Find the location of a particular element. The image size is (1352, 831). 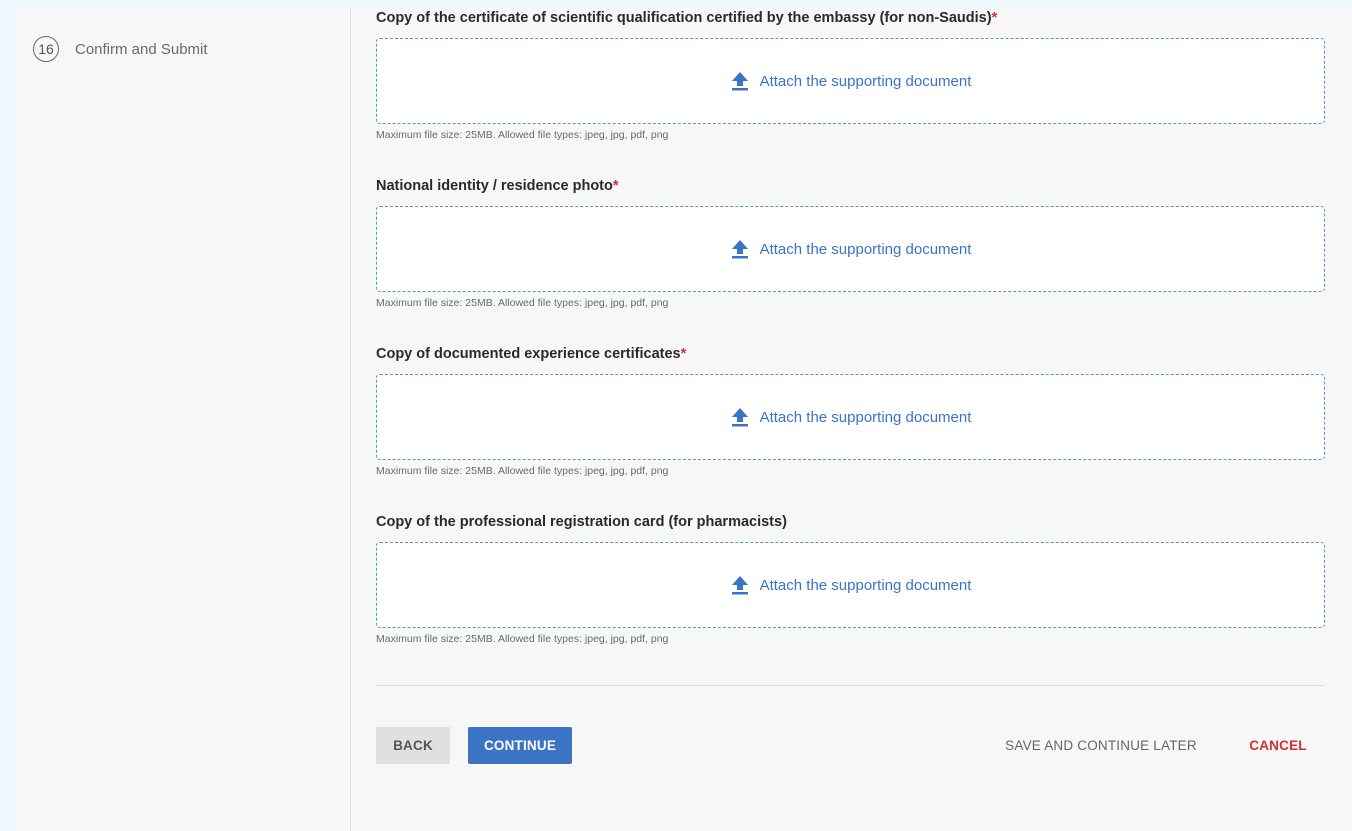

continue-button: CONTINUE is located at coordinates (520, 745).